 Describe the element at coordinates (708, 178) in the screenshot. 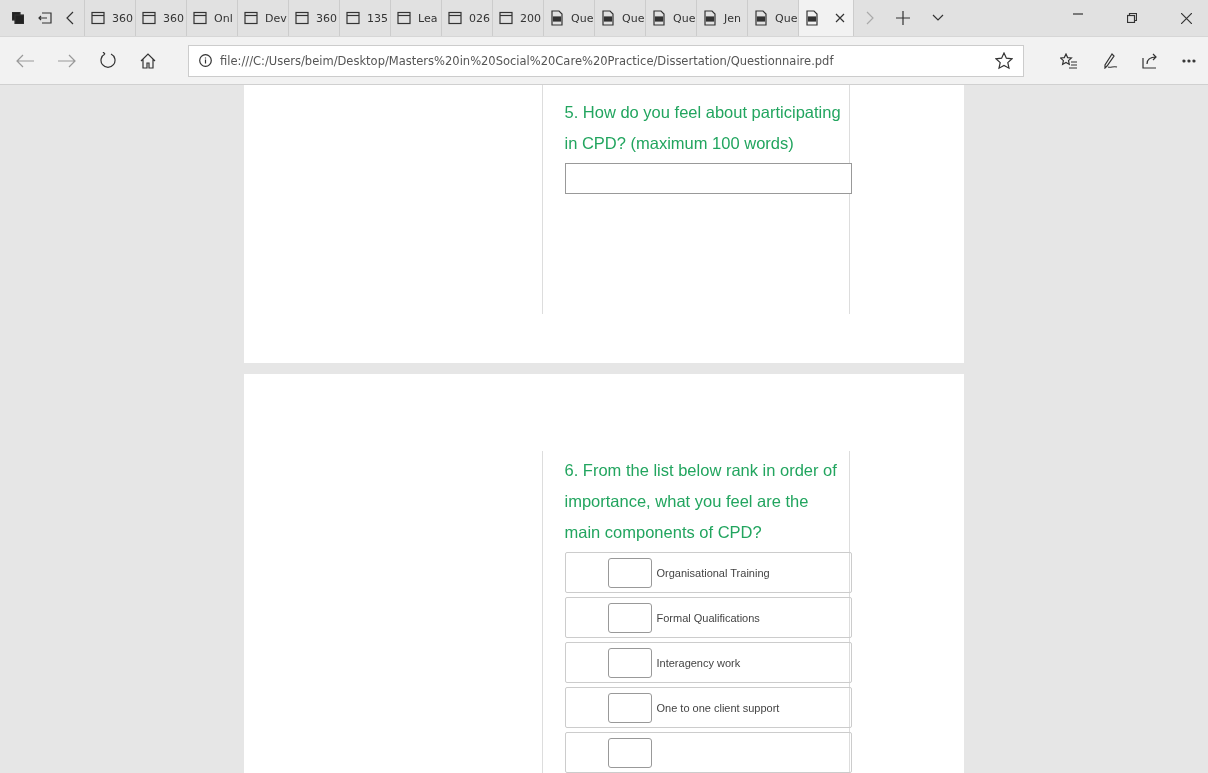

I see `answer-field` at that location.